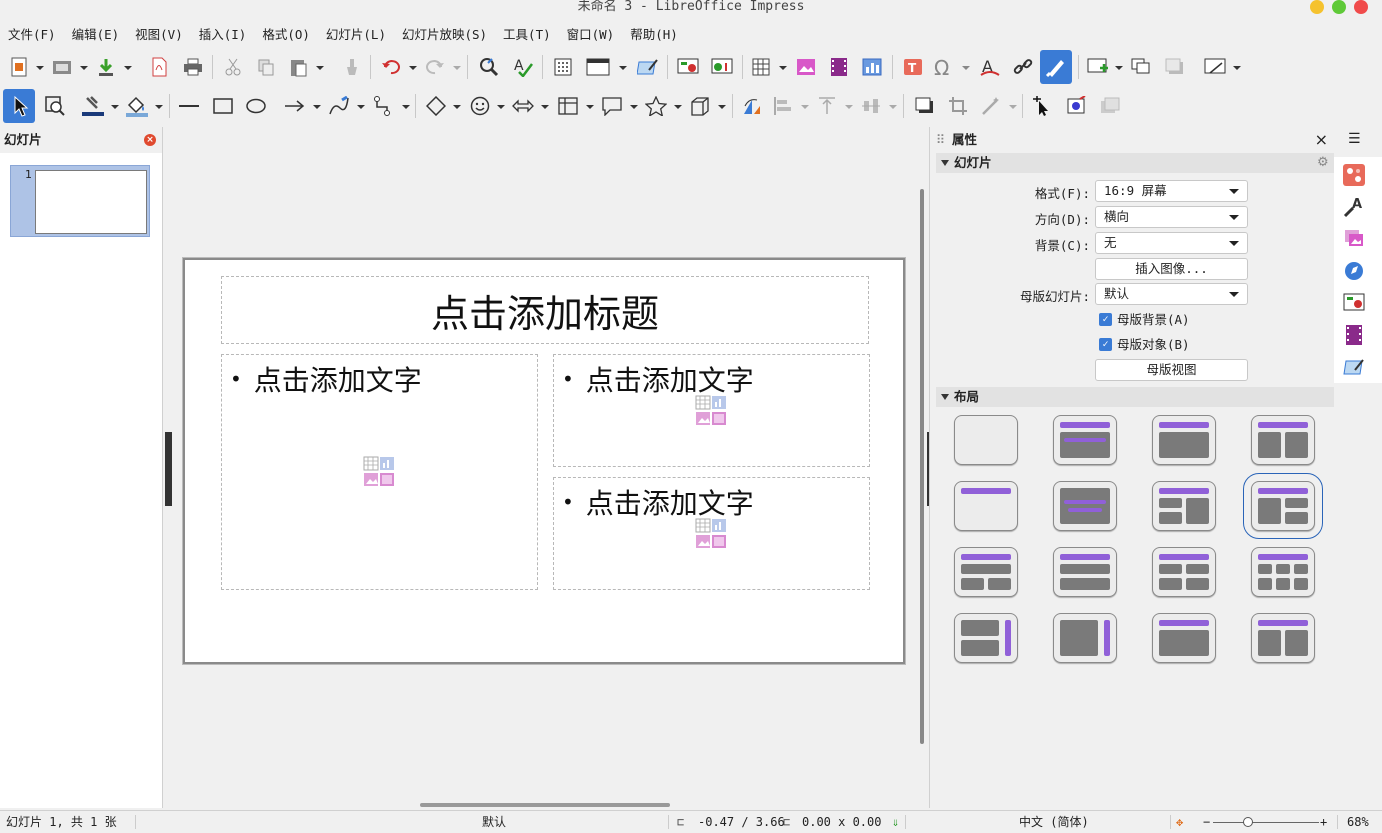 The width and height of the screenshot is (1382, 833). What do you see at coordinates (545, 310) in the screenshot?
I see `title-placeholder: 点击添加标题` at bounding box center [545, 310].